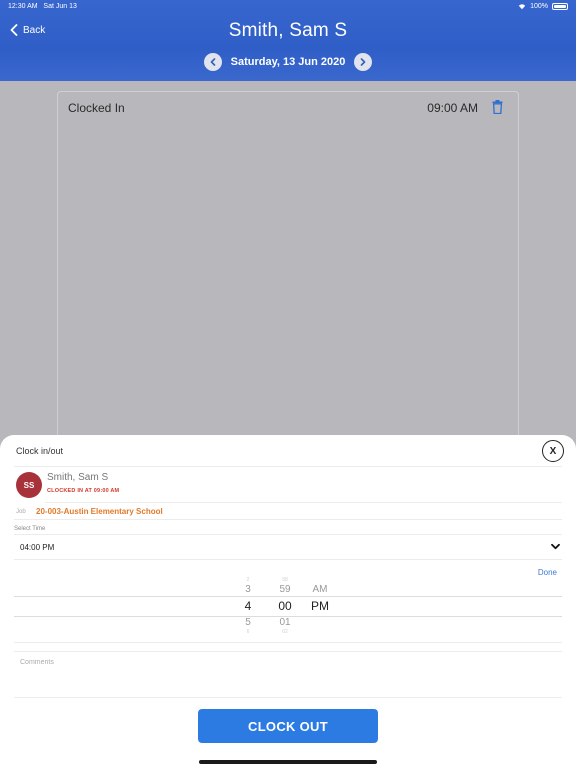 The image size is (576, 768). I want to click on previous-day-button, so click(212, 62).